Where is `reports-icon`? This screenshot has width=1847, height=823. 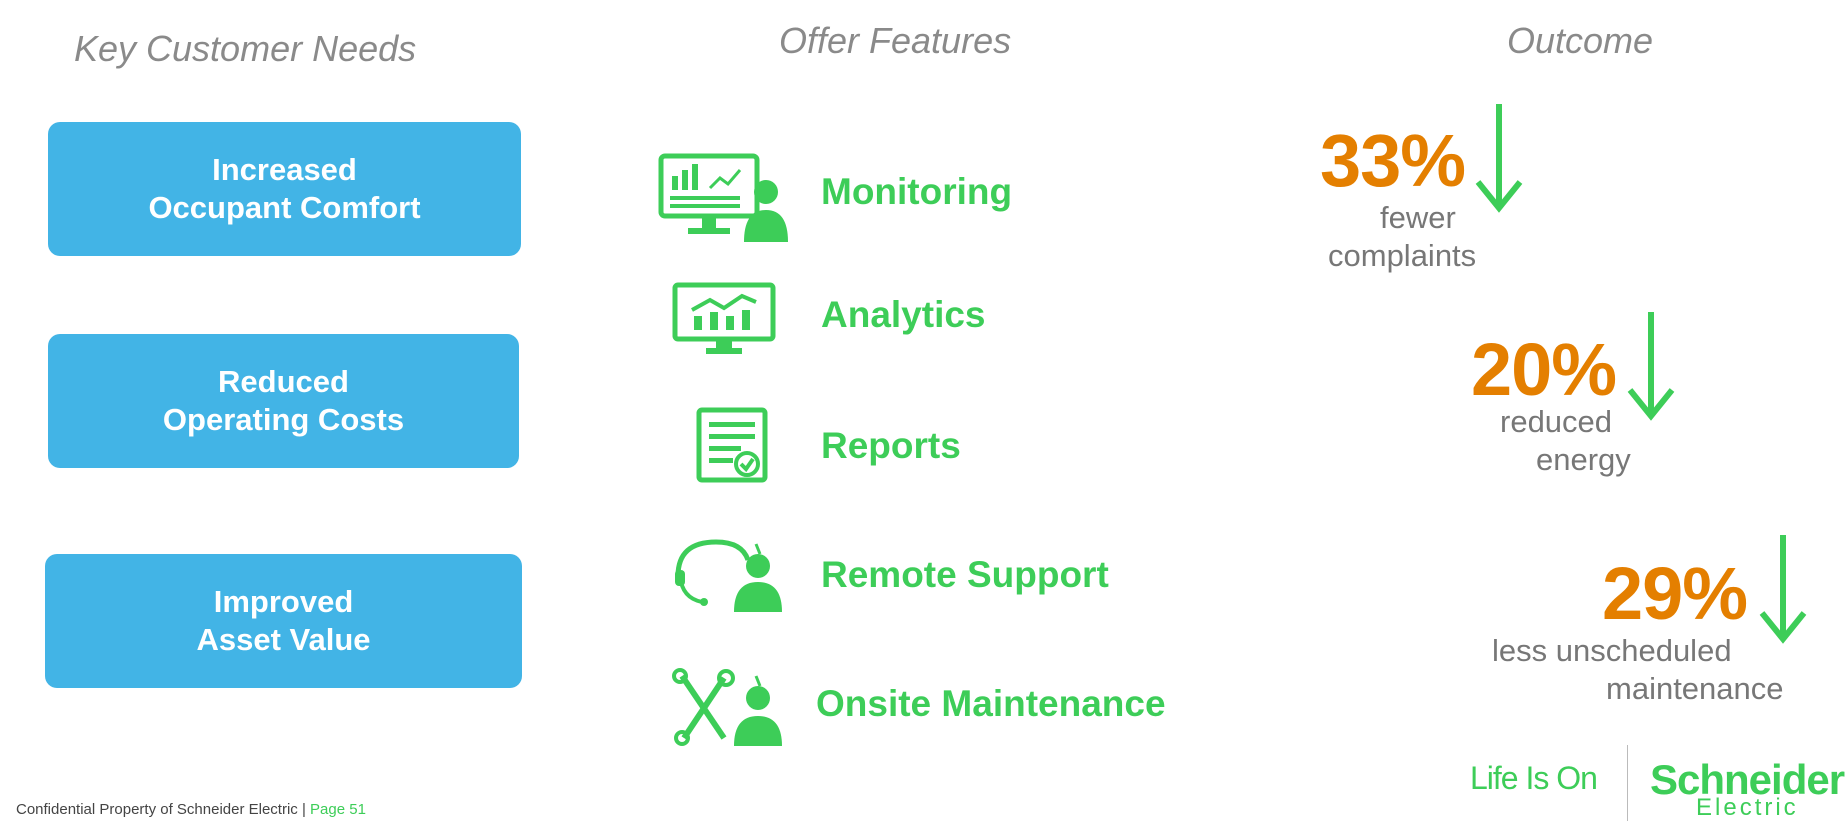 reports-icon is located at coordinates (732, 445).